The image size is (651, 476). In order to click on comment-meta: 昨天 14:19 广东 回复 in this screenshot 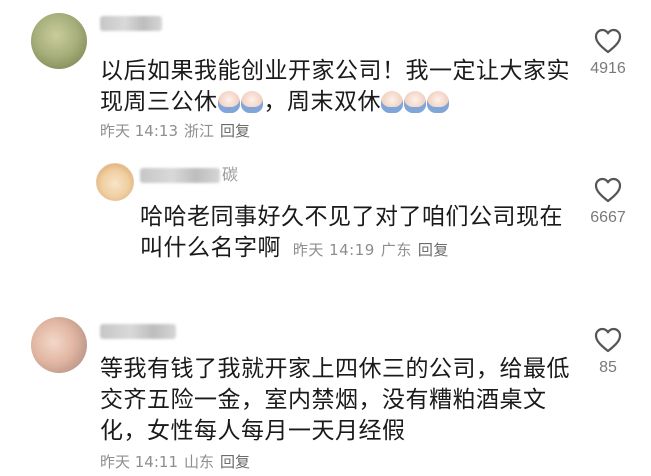, I will do `click(374, 250)`.